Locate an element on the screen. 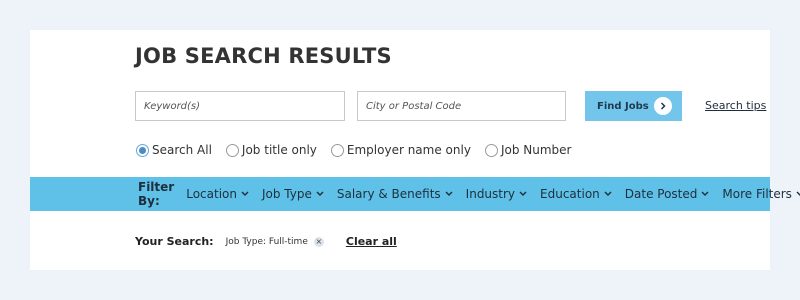  filter-item-label: Job Type is located at coordinates (286, 194).